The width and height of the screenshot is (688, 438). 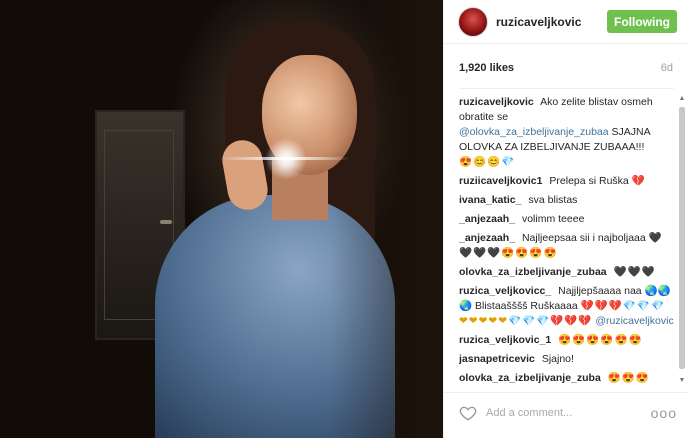 I want to click on comment-author: ruzicaveljkovic, so click(x=496, y=102).